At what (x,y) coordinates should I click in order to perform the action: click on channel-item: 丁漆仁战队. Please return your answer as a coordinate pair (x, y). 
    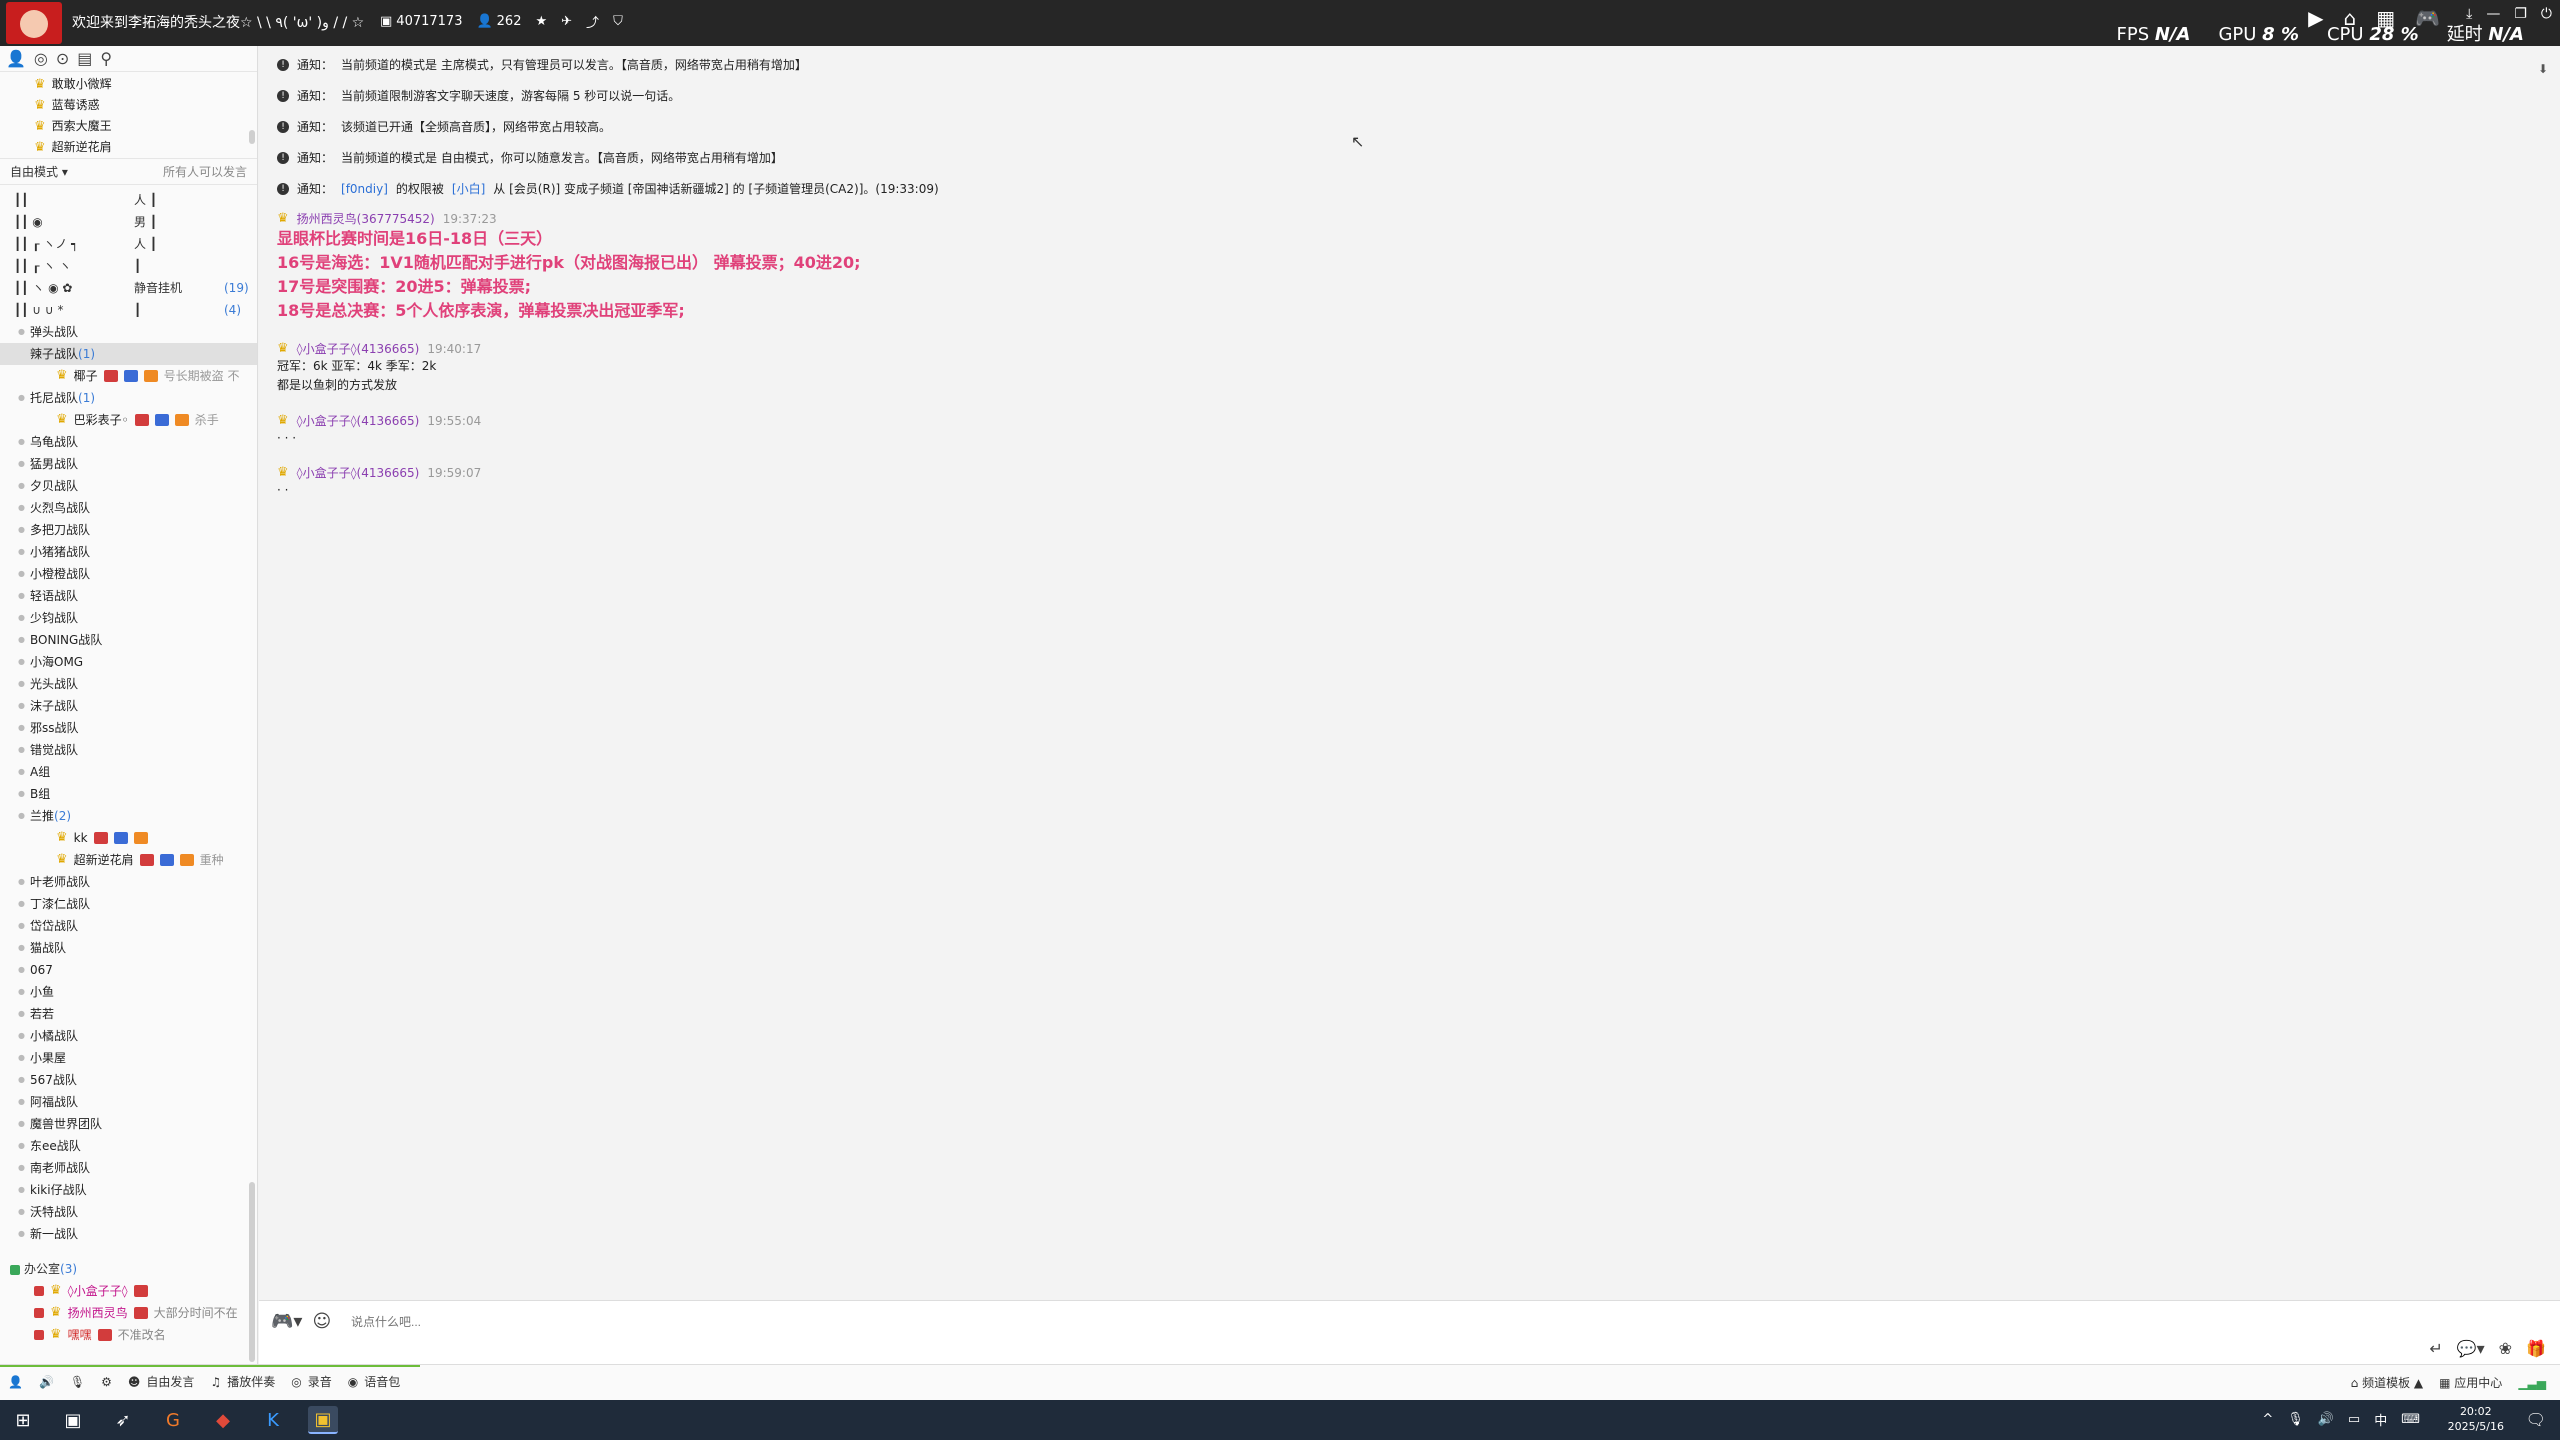
    Looking at the image, I should click on (137, 904).